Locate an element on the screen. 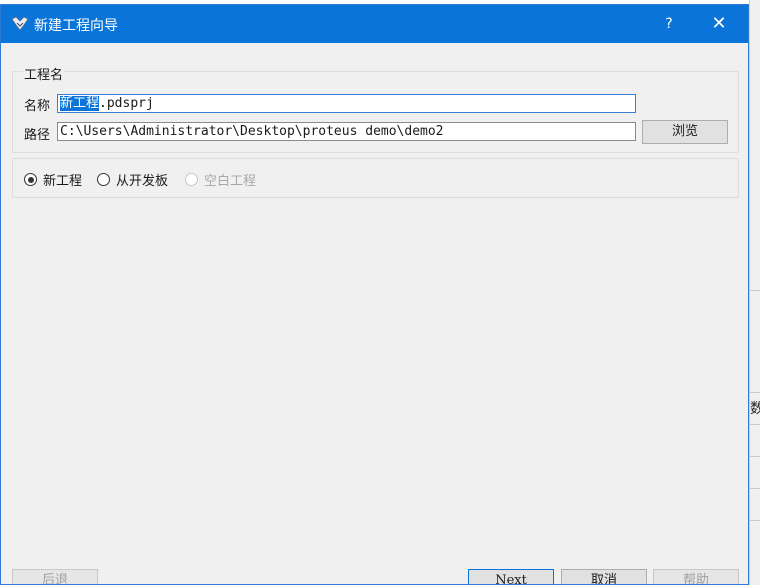 This screenshot has height=585, width=760. help-button: 帮助 is located at coordinates (696, 576).